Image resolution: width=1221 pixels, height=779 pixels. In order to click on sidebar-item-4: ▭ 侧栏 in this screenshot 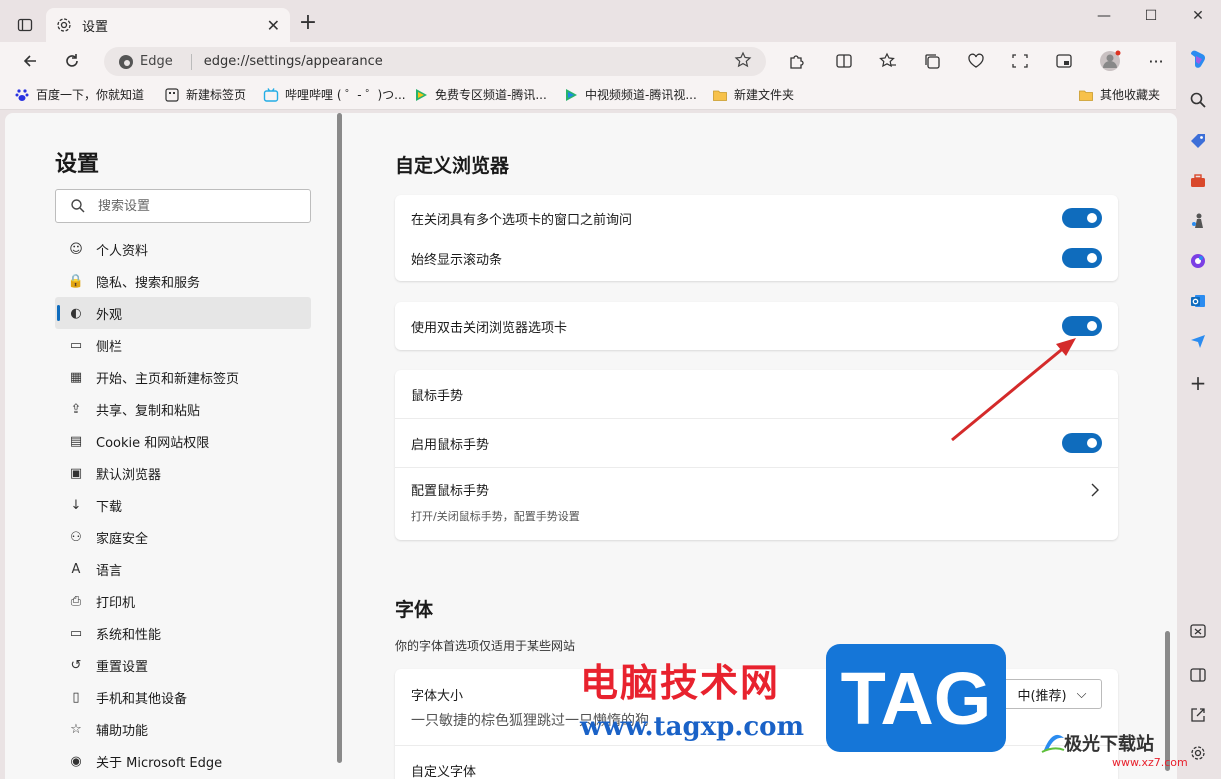, I will do `click(183, 345)`.